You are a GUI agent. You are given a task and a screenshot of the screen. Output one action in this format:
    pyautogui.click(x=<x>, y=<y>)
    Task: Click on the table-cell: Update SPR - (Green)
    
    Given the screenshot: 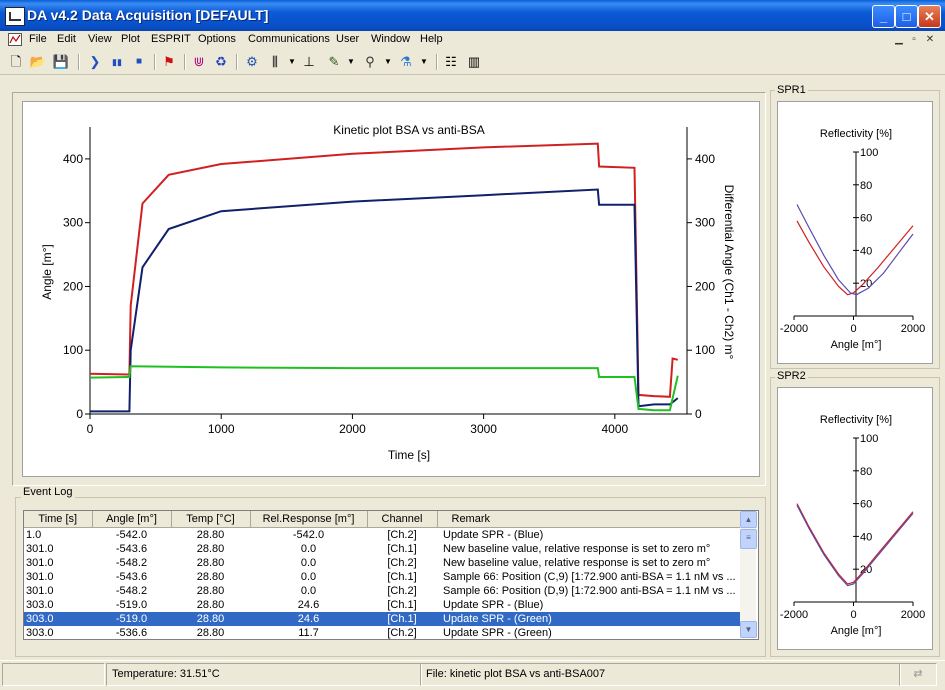 What is the action you would take?
    pyautogui.click(x=497, y=633)
    